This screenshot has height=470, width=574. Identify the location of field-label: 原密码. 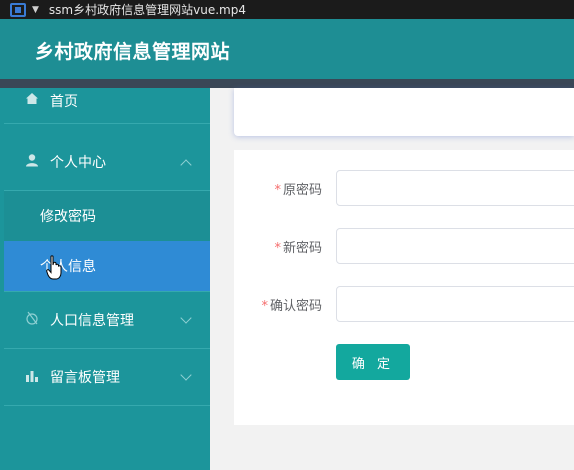
(302, 190).